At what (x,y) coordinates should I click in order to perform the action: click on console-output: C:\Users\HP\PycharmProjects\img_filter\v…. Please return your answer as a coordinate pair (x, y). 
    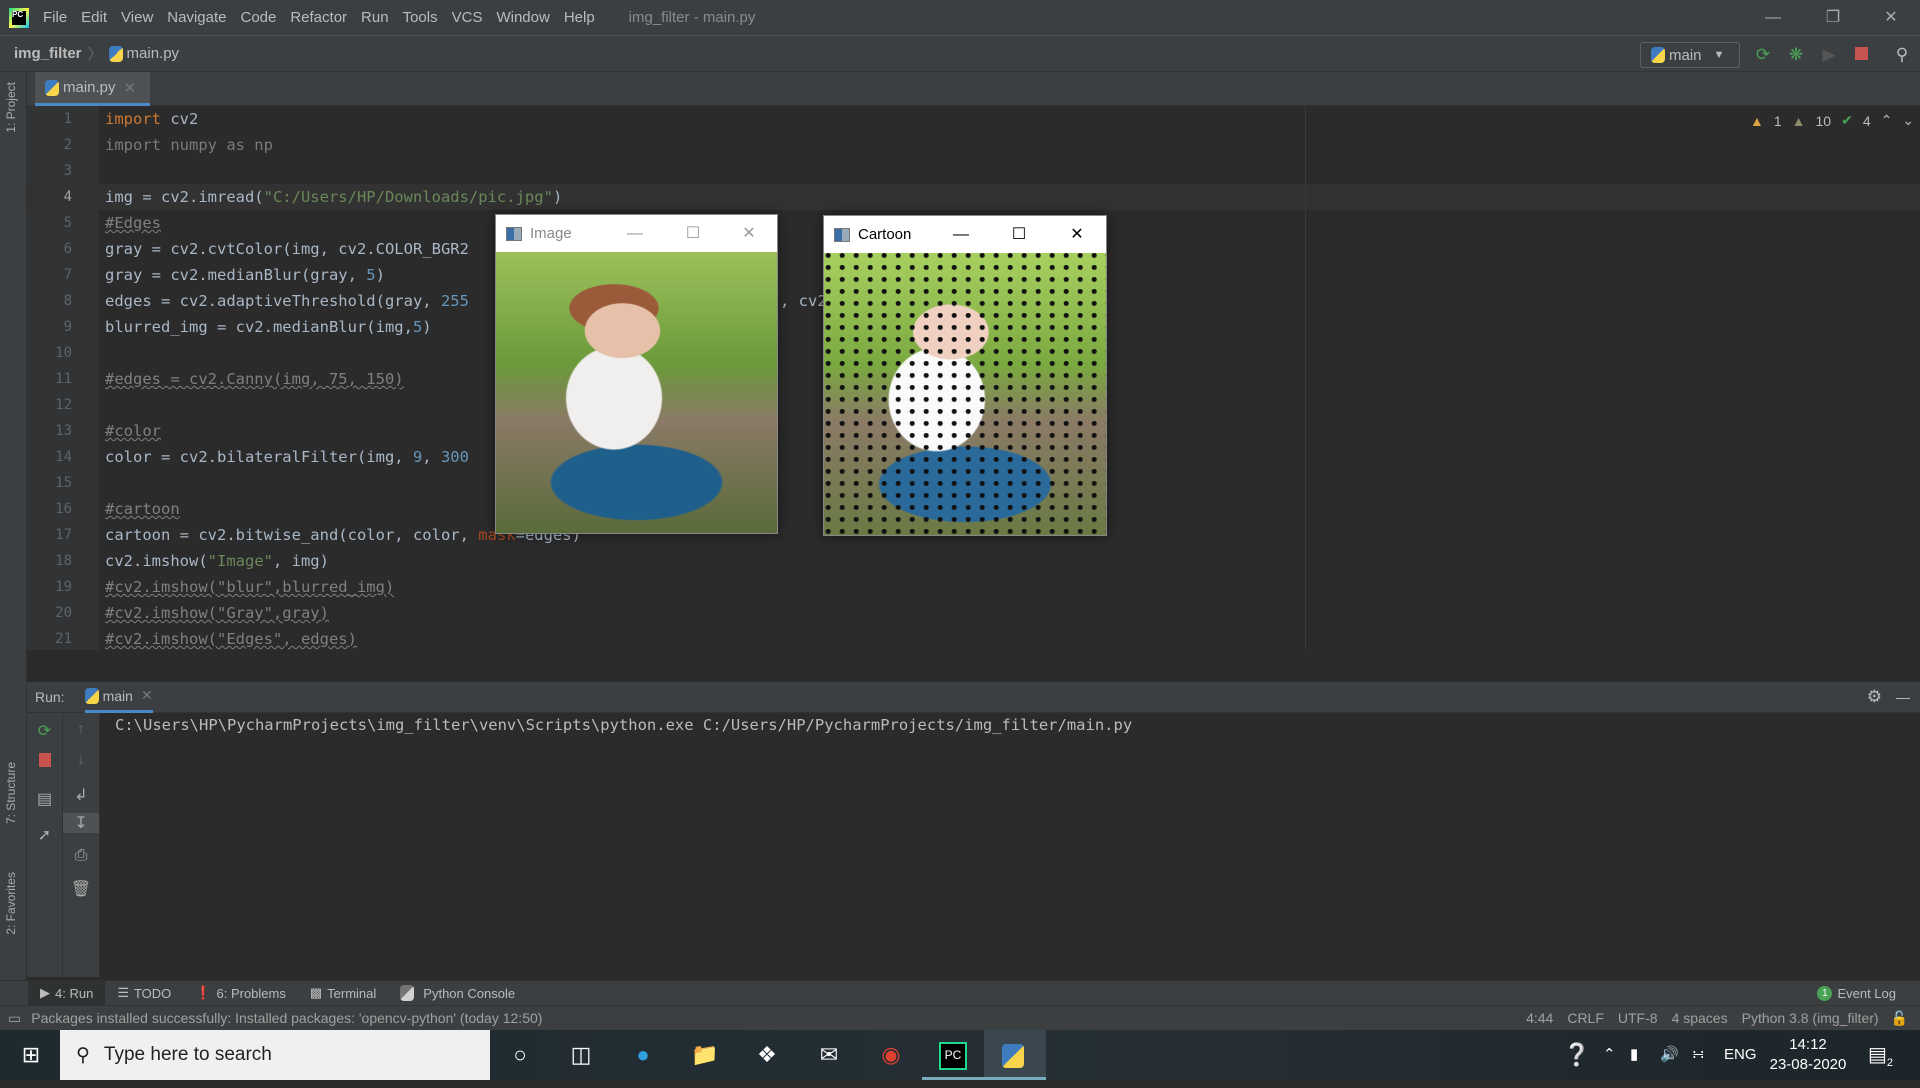
    Looking at the image, I should click on (623, 725).